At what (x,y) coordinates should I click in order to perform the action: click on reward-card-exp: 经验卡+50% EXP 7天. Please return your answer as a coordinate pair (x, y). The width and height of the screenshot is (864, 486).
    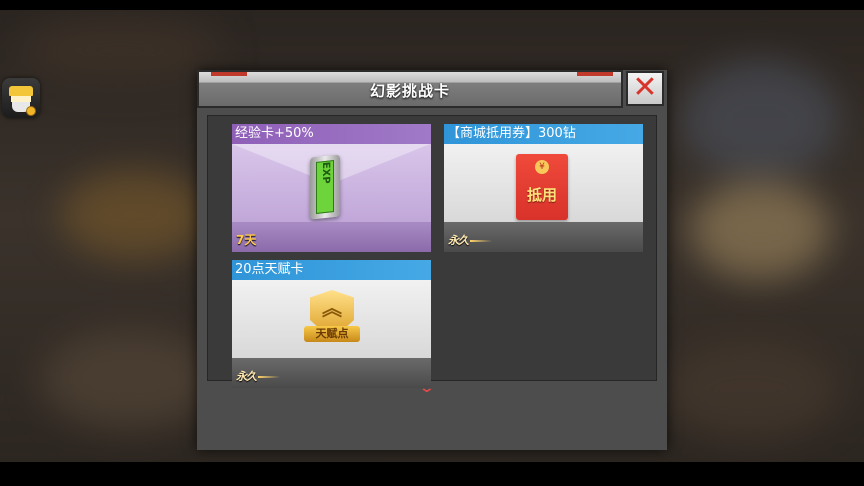
    Looking at the image, I should click on (331, 188).